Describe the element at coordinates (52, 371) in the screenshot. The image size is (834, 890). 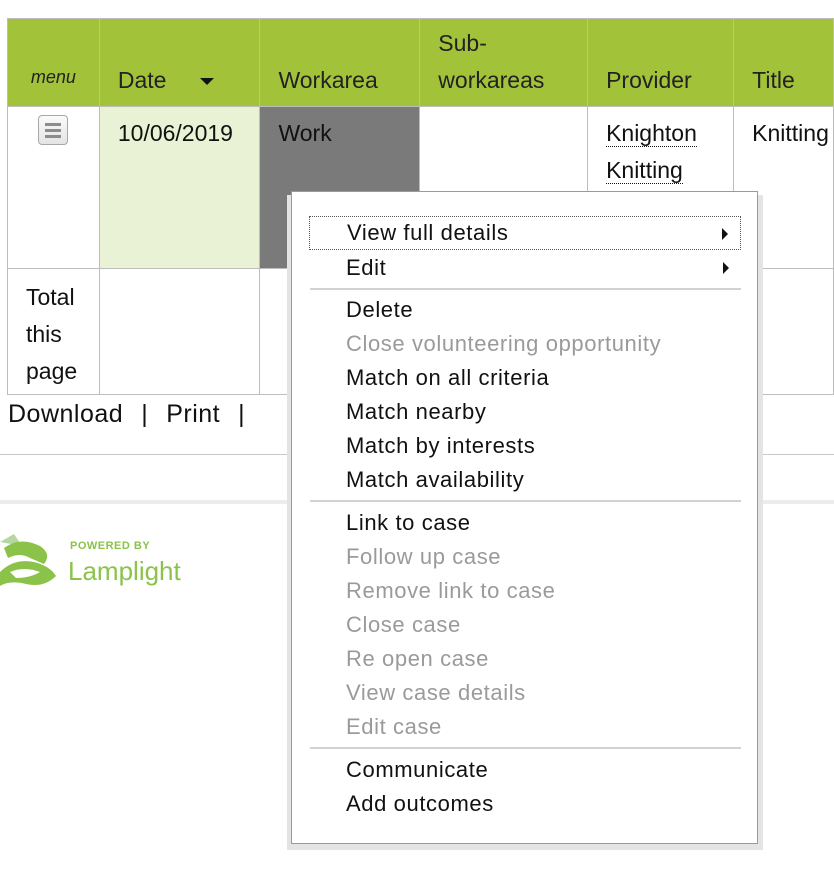
I see `total-line3: page` at that location.